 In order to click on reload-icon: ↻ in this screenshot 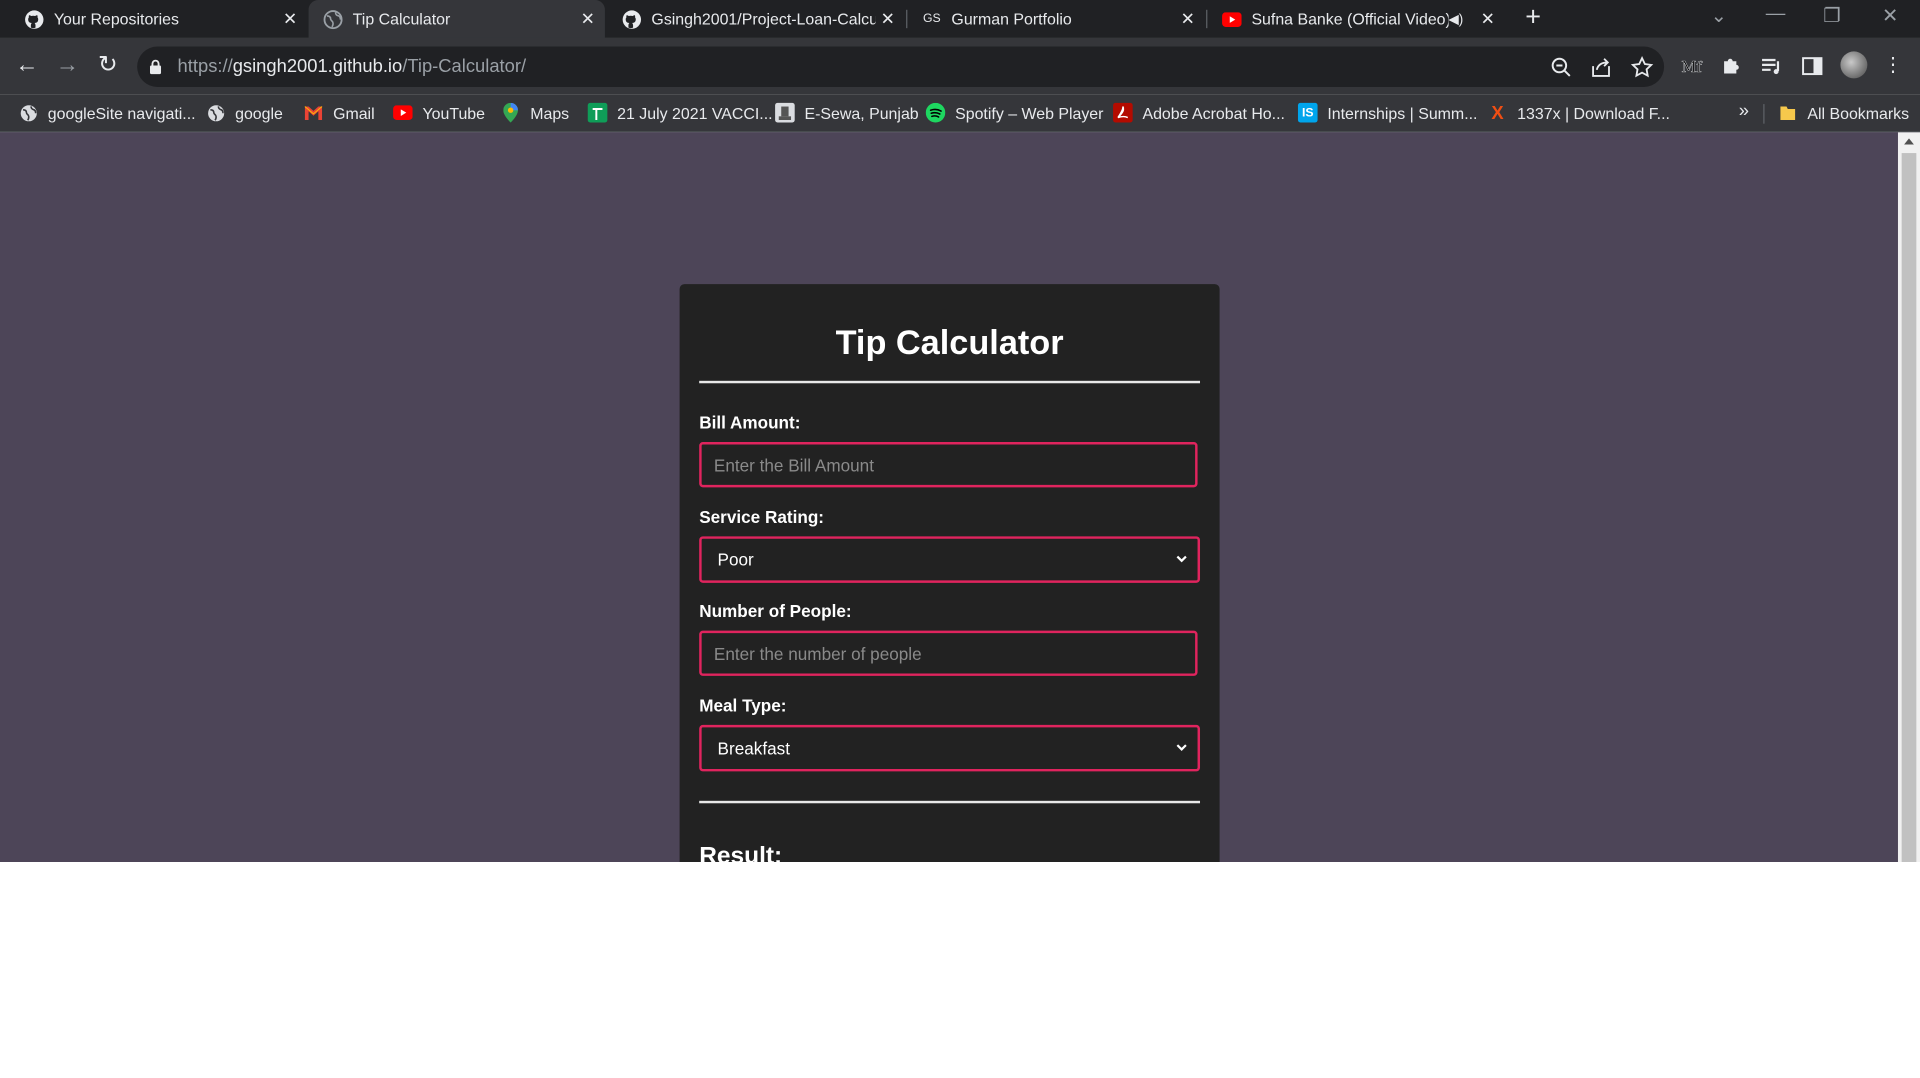, I will do `click(107, 65)`.